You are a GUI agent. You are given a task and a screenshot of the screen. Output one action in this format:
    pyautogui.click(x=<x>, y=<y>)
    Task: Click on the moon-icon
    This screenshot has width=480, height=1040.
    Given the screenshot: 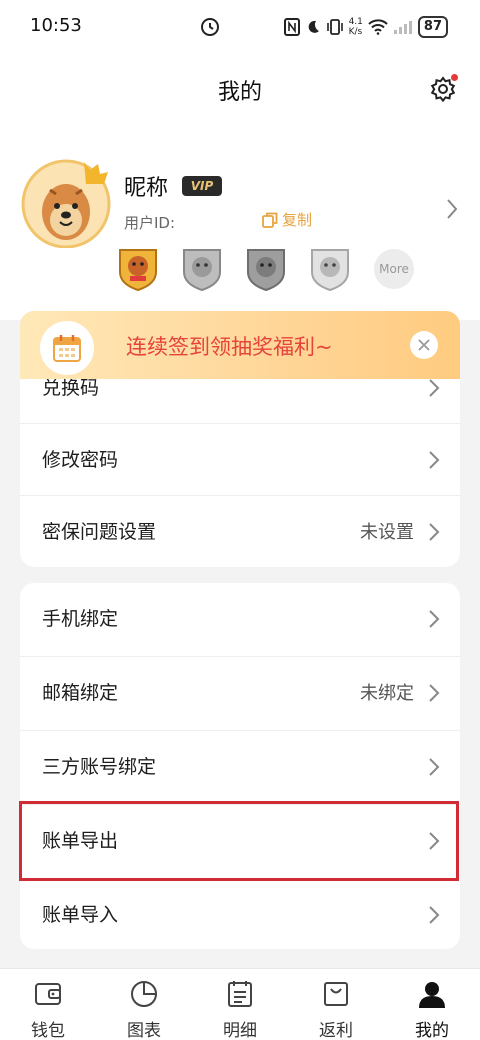 What is the action you would take?
    pyautogui.click(x=313, y=26)
    